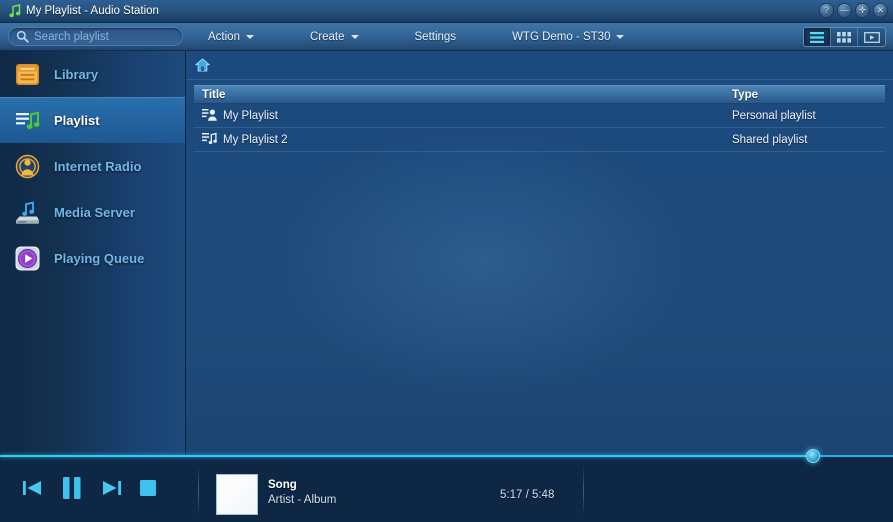 Image resolution: width=893 pixels, height=522 pixels. I want to click on list-view-button, so click(817, 37).